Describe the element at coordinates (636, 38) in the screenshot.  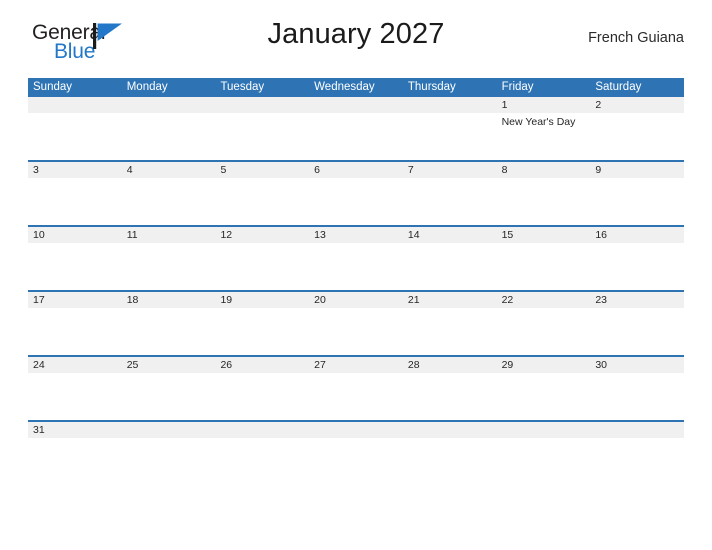
I see `region-label: French Guiana` at that location.